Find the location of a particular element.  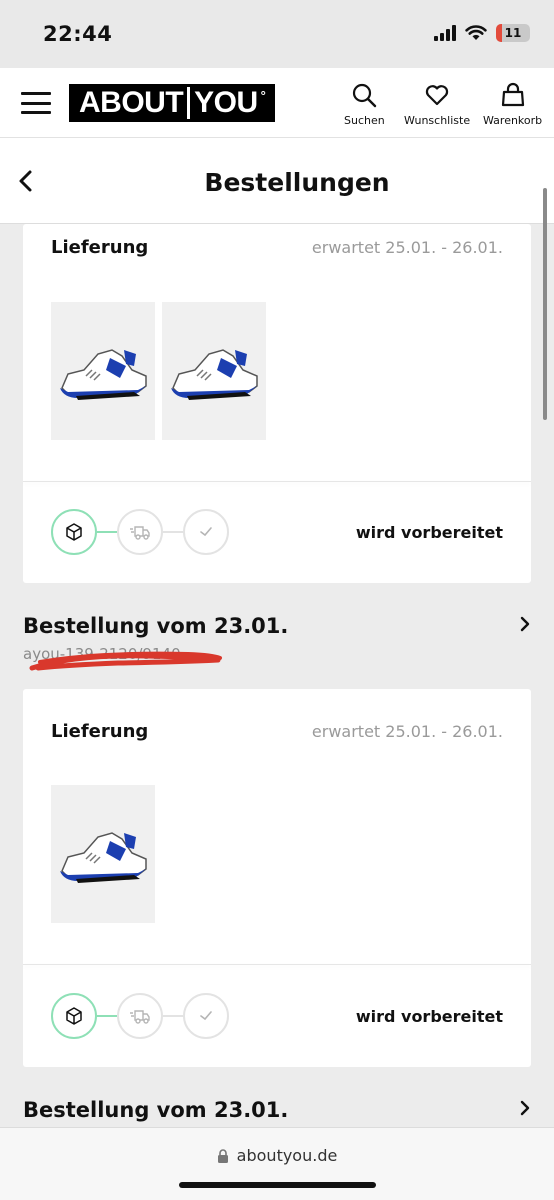

page-header: Bestellungen is located at coordinates (277, 181).